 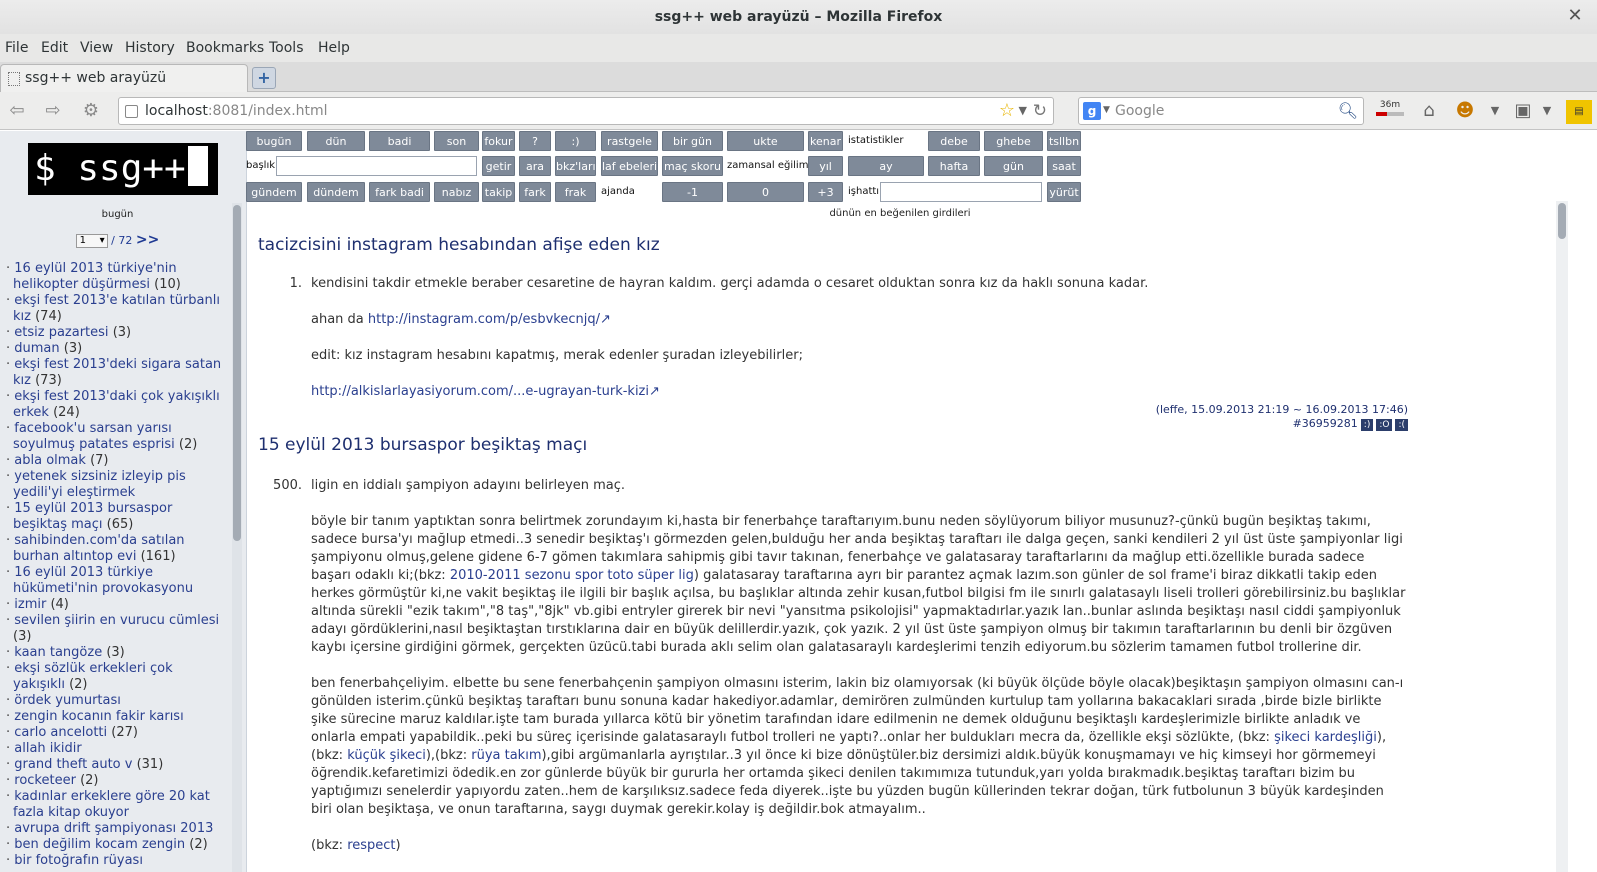 I want to click on topic-title: izmir, so click(x=30, y=604).